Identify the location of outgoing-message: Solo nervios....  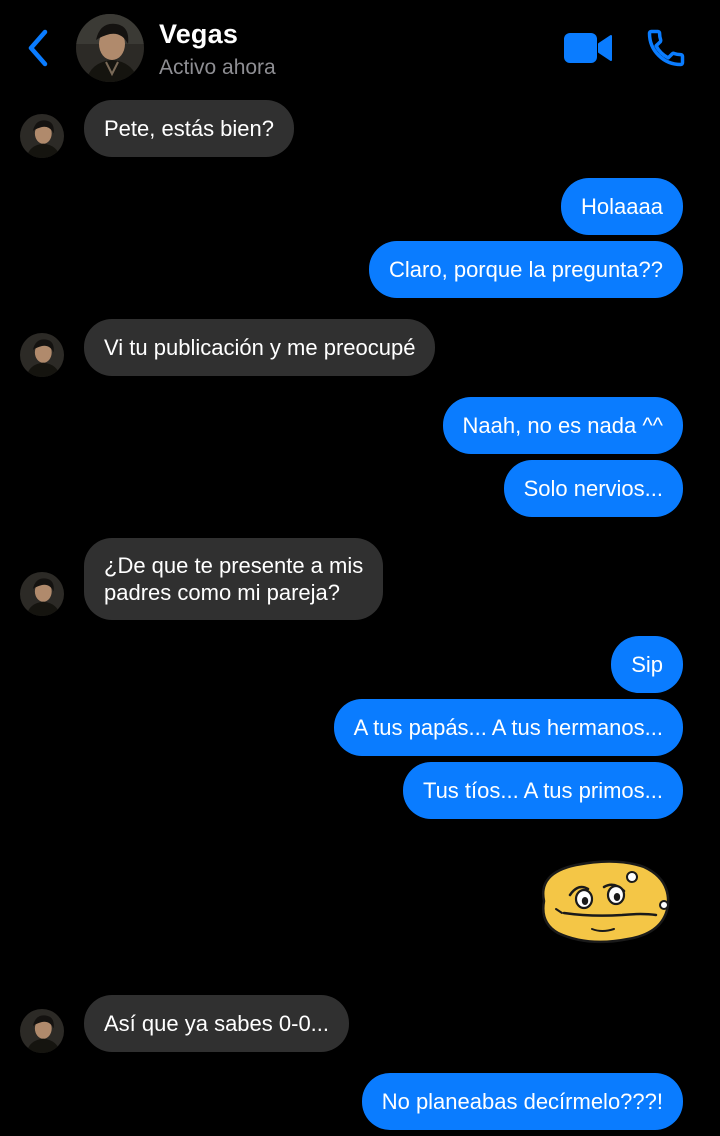
(593, 488).